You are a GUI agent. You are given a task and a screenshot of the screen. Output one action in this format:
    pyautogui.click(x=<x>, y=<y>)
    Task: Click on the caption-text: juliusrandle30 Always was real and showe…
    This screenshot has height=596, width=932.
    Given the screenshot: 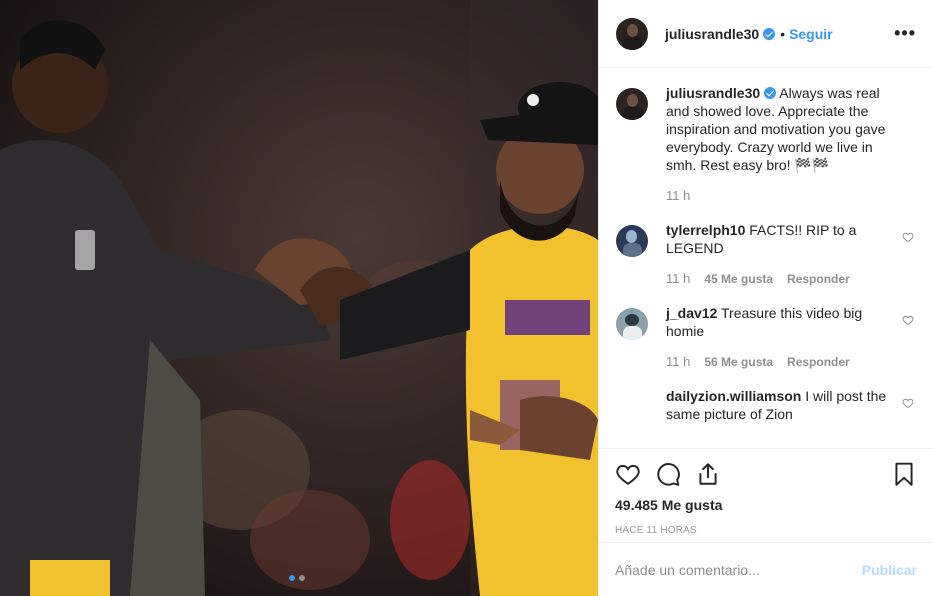 What is the action you would take?
    pyautogui.click(x=784, y=129)
    